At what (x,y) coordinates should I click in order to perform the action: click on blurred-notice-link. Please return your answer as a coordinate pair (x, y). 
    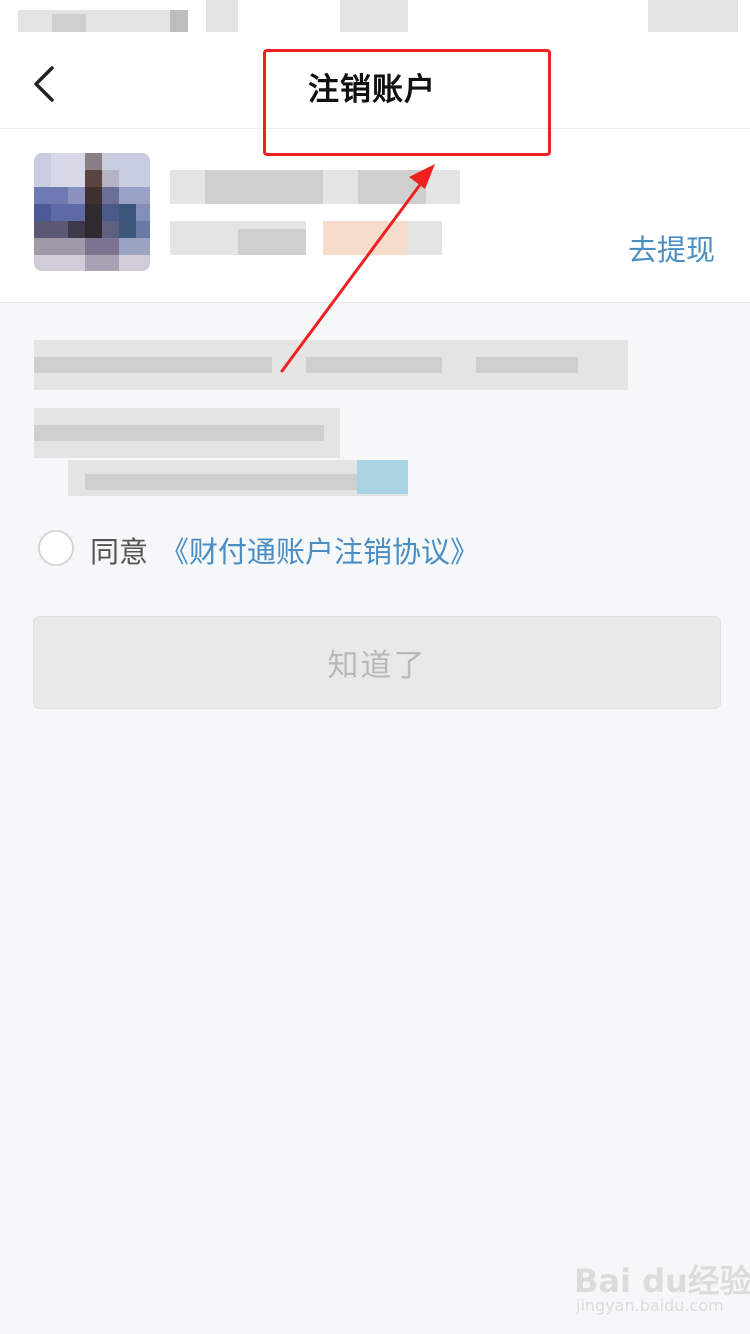
    Looking at the image, I should click on (382, 477).